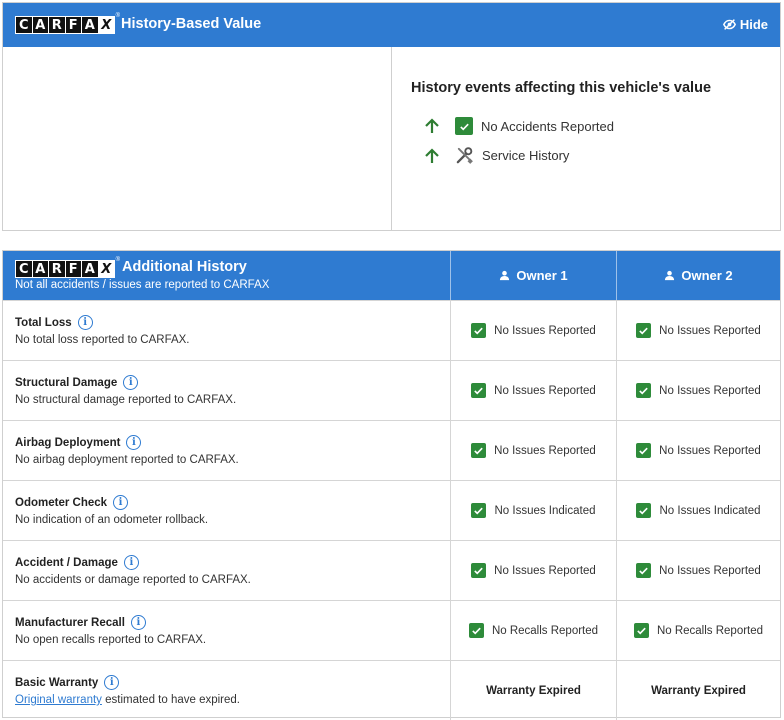 This screenshot has width=784, height=720. Describe the element at coordinates (67, 682) in the screenshot. I see `row-label: Basic Warranty i` at that location.